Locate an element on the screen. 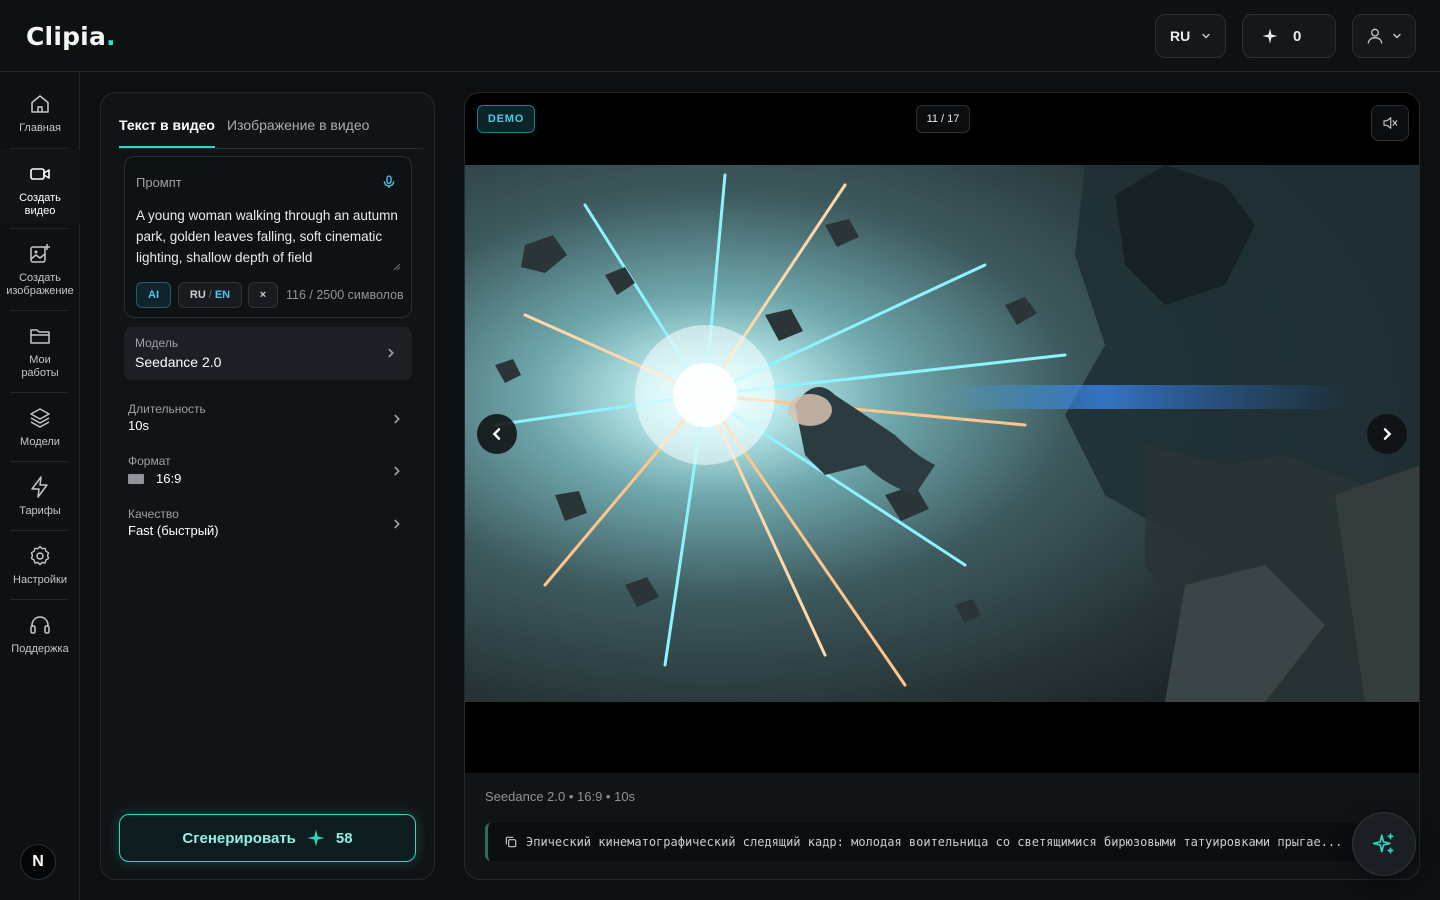  quality-setting: Качество Fast (быстрый) is located at coordinates (268, 527).